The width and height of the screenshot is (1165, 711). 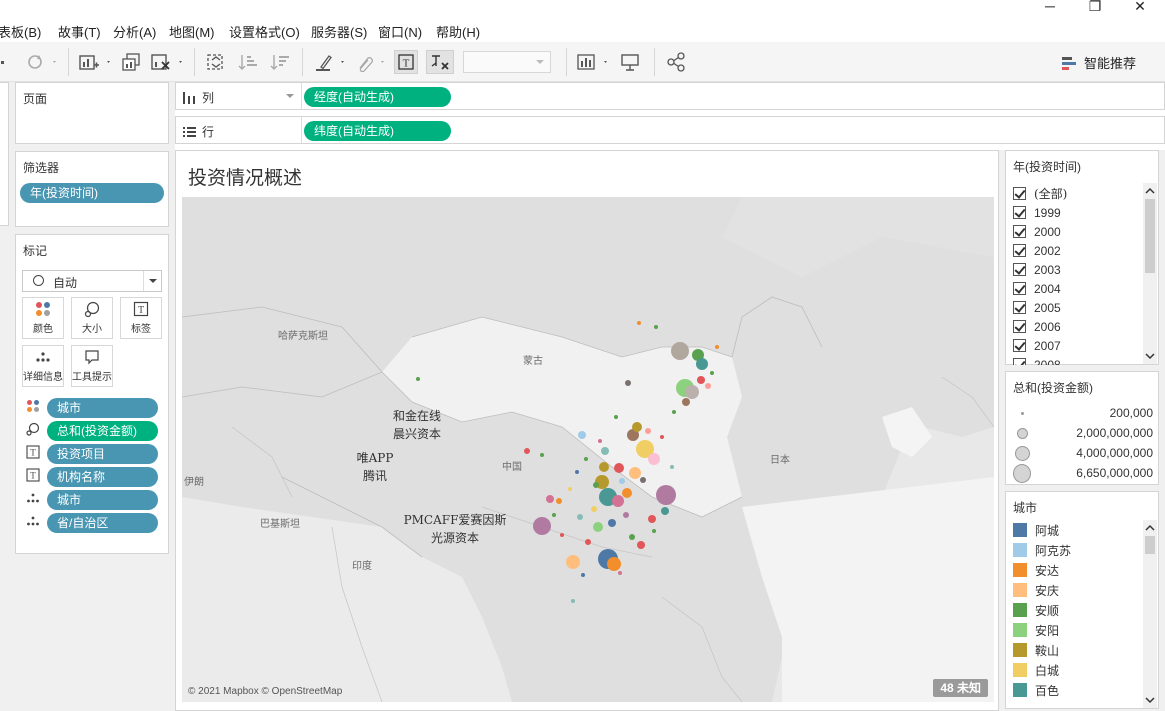 What do you see at coordinates (960, 688) in the screenshot?
I see `unknown-locations-badge: 48 未知` at bounding box center [960, 688].